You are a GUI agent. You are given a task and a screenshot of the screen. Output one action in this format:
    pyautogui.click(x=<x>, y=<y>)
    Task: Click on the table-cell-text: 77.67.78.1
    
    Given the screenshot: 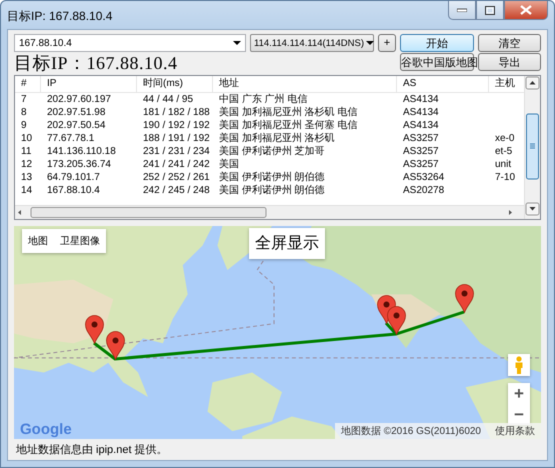 What is the action you would take?
    pyautogui.click(x=71, y=138)
    